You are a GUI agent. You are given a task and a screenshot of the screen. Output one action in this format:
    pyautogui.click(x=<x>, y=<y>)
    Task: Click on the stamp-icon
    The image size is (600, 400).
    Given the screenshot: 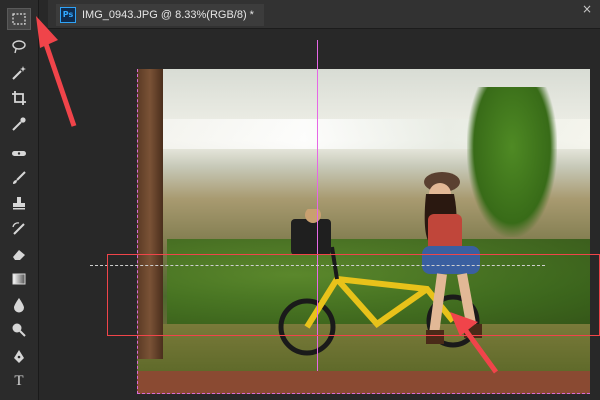 What is the action you would take?
    pyautogui.click(x=19, y=203)
    